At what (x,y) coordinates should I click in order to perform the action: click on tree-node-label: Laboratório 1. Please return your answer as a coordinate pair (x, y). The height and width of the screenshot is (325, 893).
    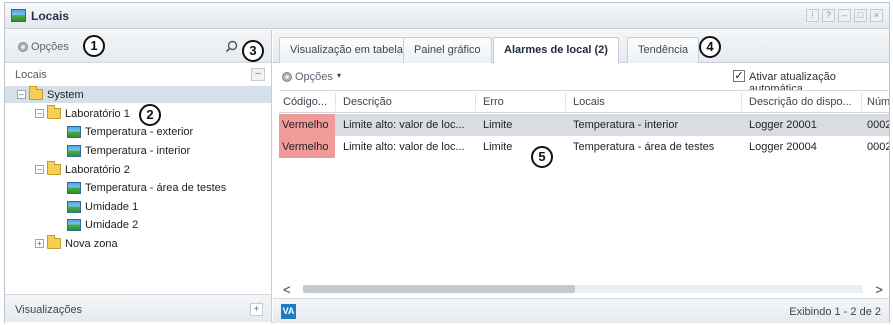
    Looking at the image, I should click on (97, 113).